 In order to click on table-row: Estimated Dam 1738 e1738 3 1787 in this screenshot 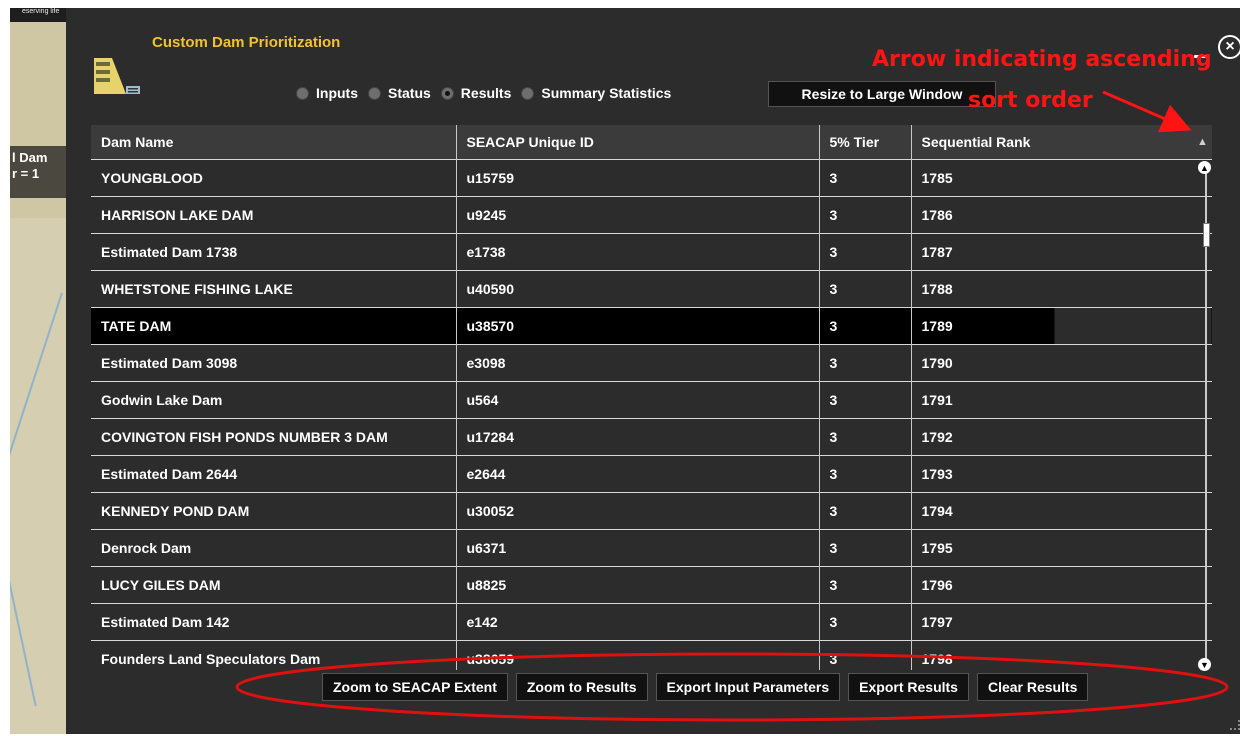, I will do `click(651, 252)`.